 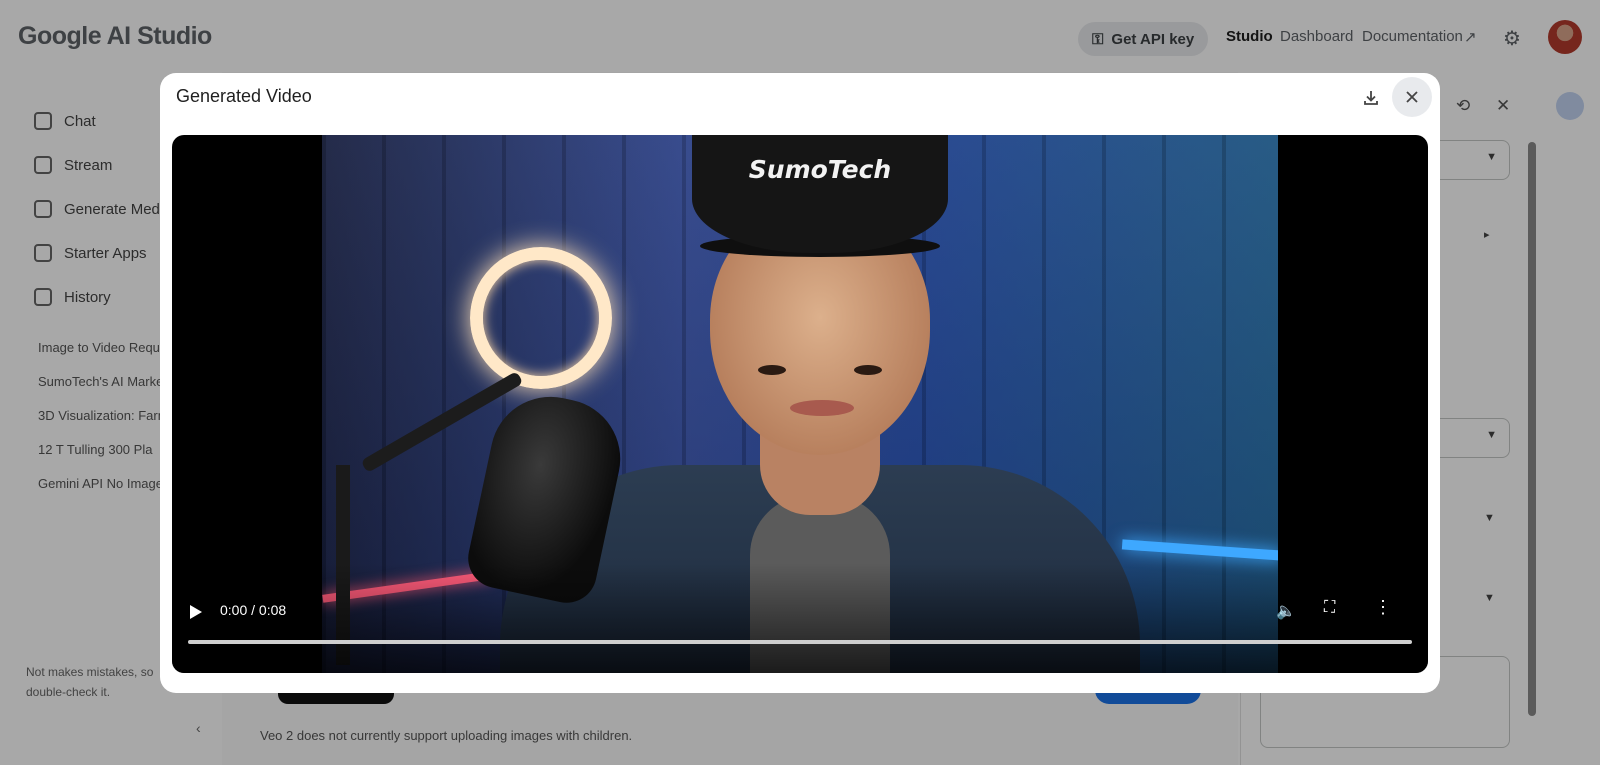 I want to click on volume-icon: 🔈, so click(x=1286, y=611).